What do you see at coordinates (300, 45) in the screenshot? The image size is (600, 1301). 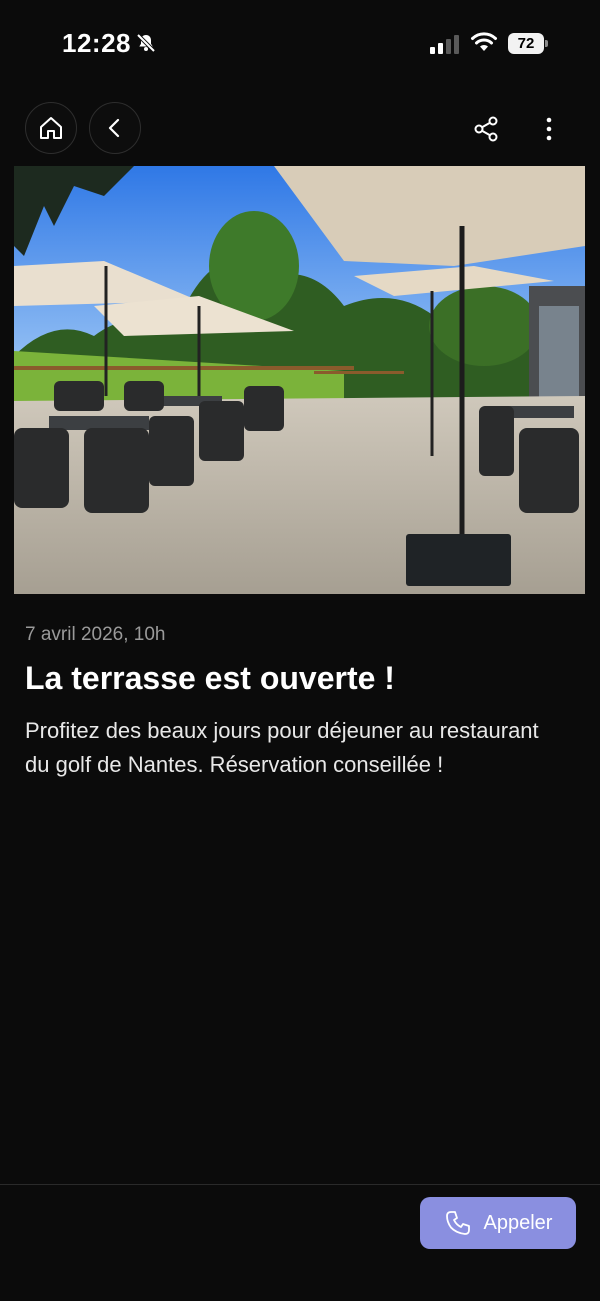 I see `status-bar: 12:28 72` at bounding box center [300, 45].